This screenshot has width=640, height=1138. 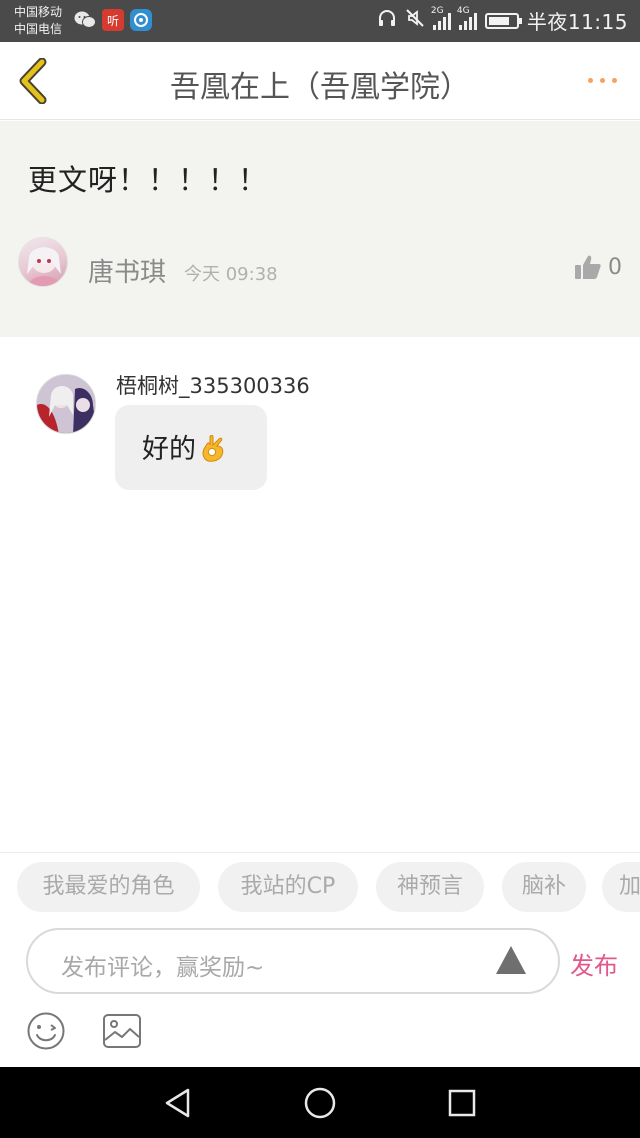 I want to click on send-triangle-icon, so click(x=511, y=960).